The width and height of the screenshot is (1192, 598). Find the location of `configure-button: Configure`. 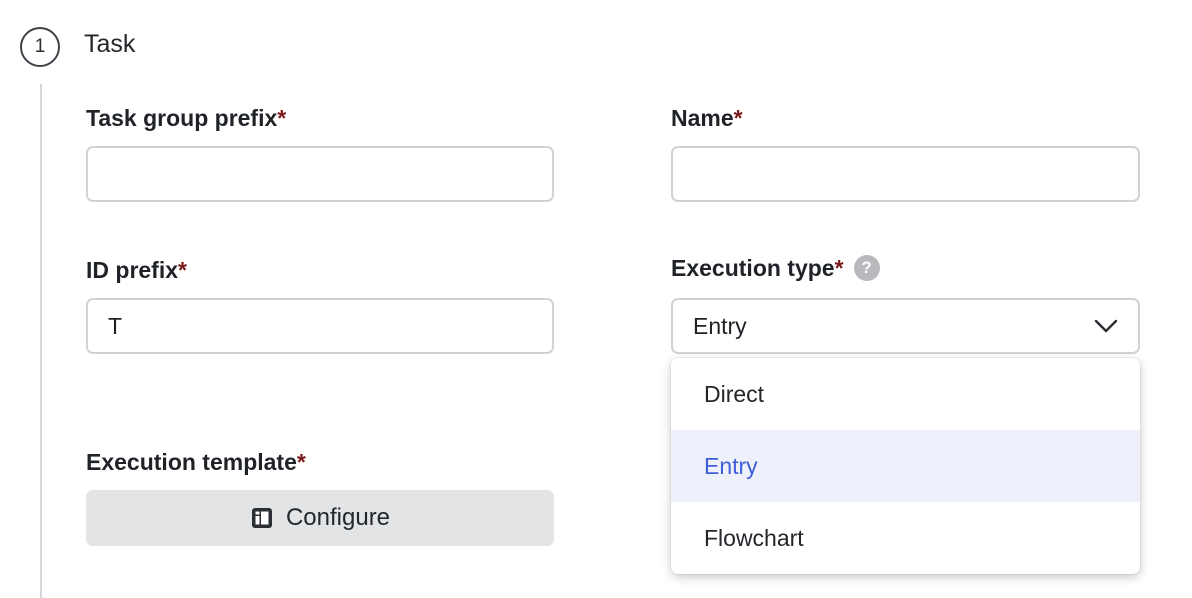

configure-button: Configure is located at coordinates (320, 518).